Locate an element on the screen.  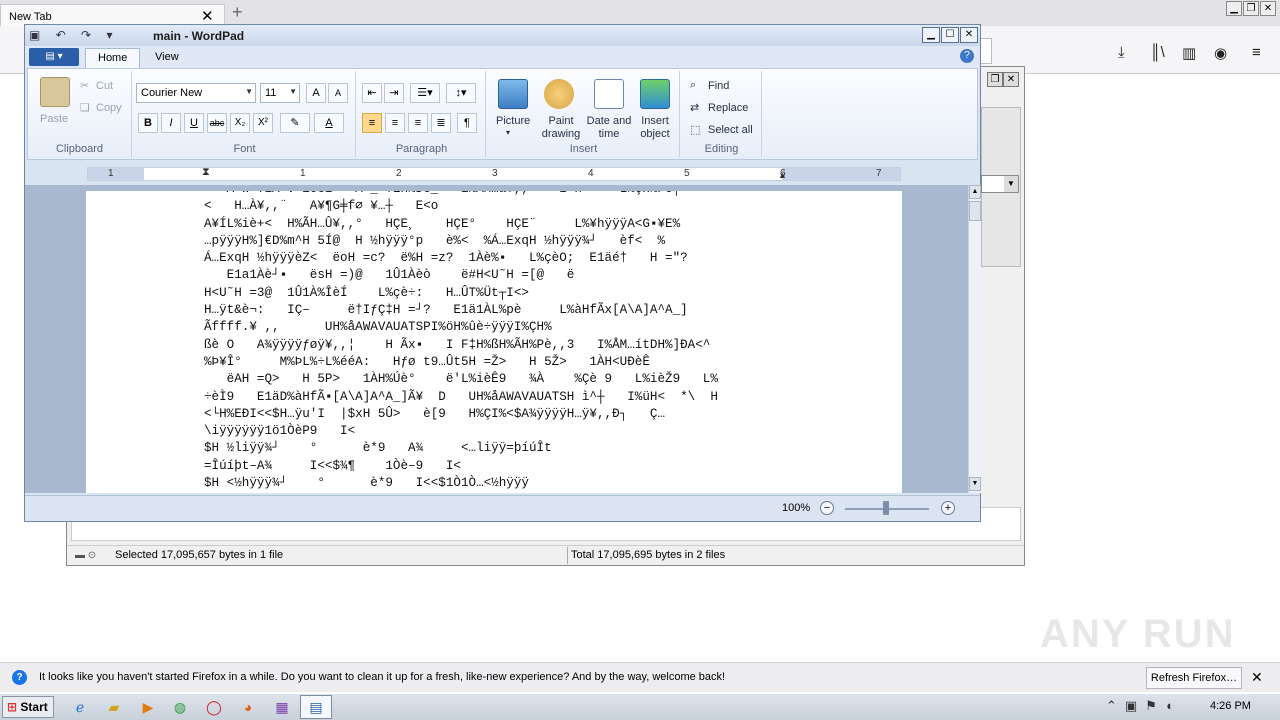
archiver-close-button: ✕ is located at coordinates (1011, 79).